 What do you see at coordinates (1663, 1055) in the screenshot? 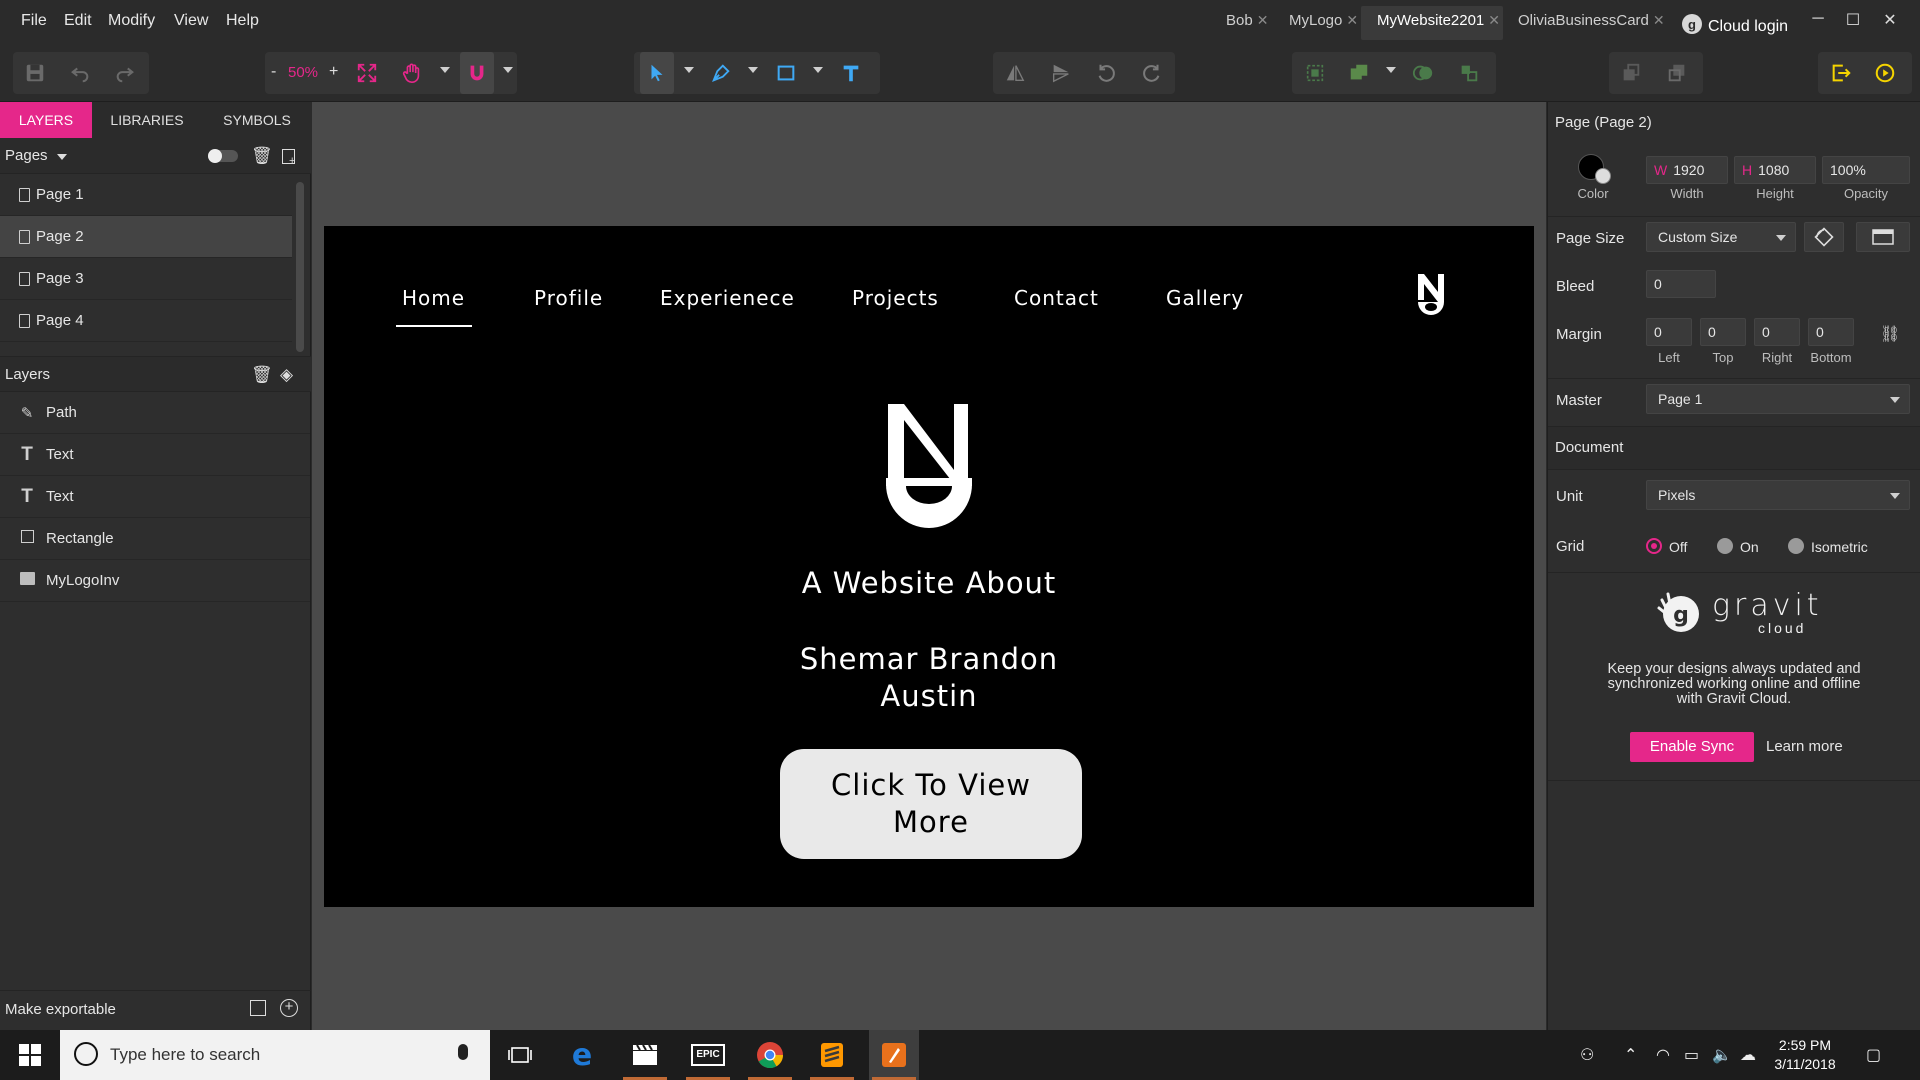
I see `wifi-icon: ◠` at bounding box center [1663, 1055].